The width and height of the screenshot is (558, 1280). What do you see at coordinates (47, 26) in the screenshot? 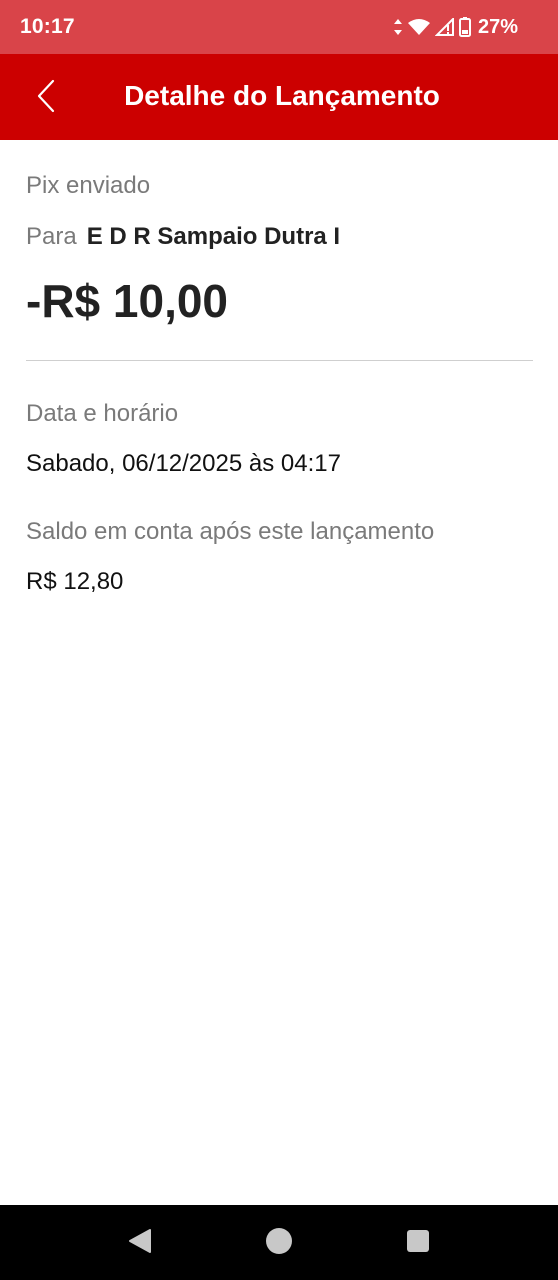
I see `status-time: 10:17` at bounding box center [47, 26].